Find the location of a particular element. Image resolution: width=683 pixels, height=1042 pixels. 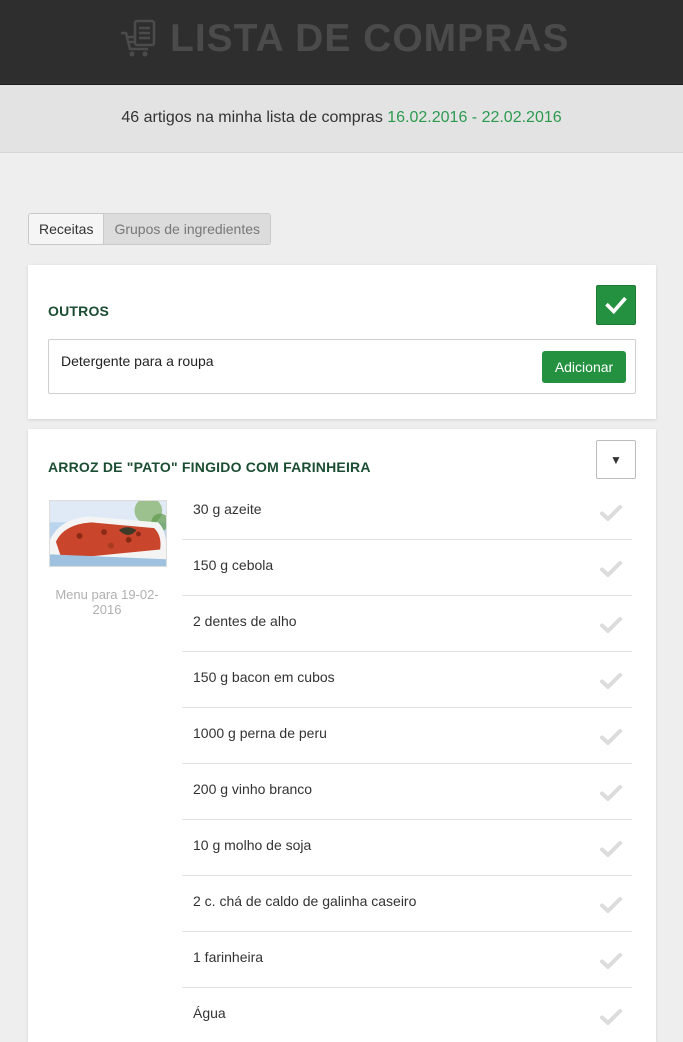

ingredient-row: 2 c. chá de caldo de galinha caseiro is located at coordinates (407, 904).